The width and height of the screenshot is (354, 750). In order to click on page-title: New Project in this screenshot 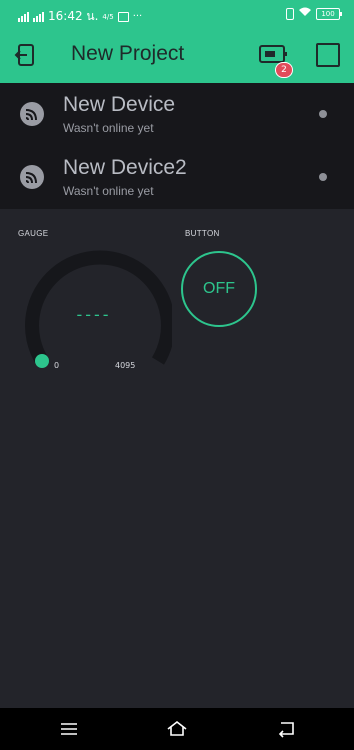, I will do `click(128, 53)`.